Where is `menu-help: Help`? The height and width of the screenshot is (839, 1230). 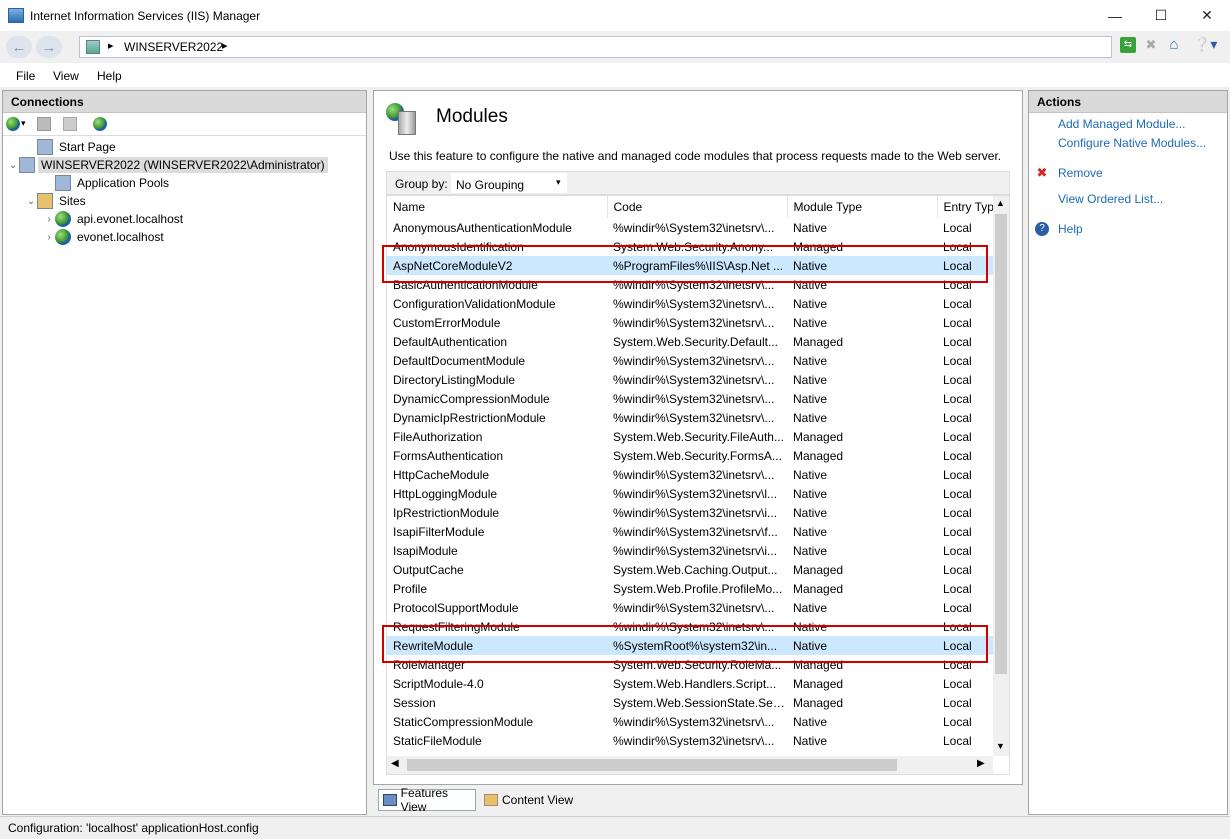
menu-help: Help is located at coordinates (109, 76).